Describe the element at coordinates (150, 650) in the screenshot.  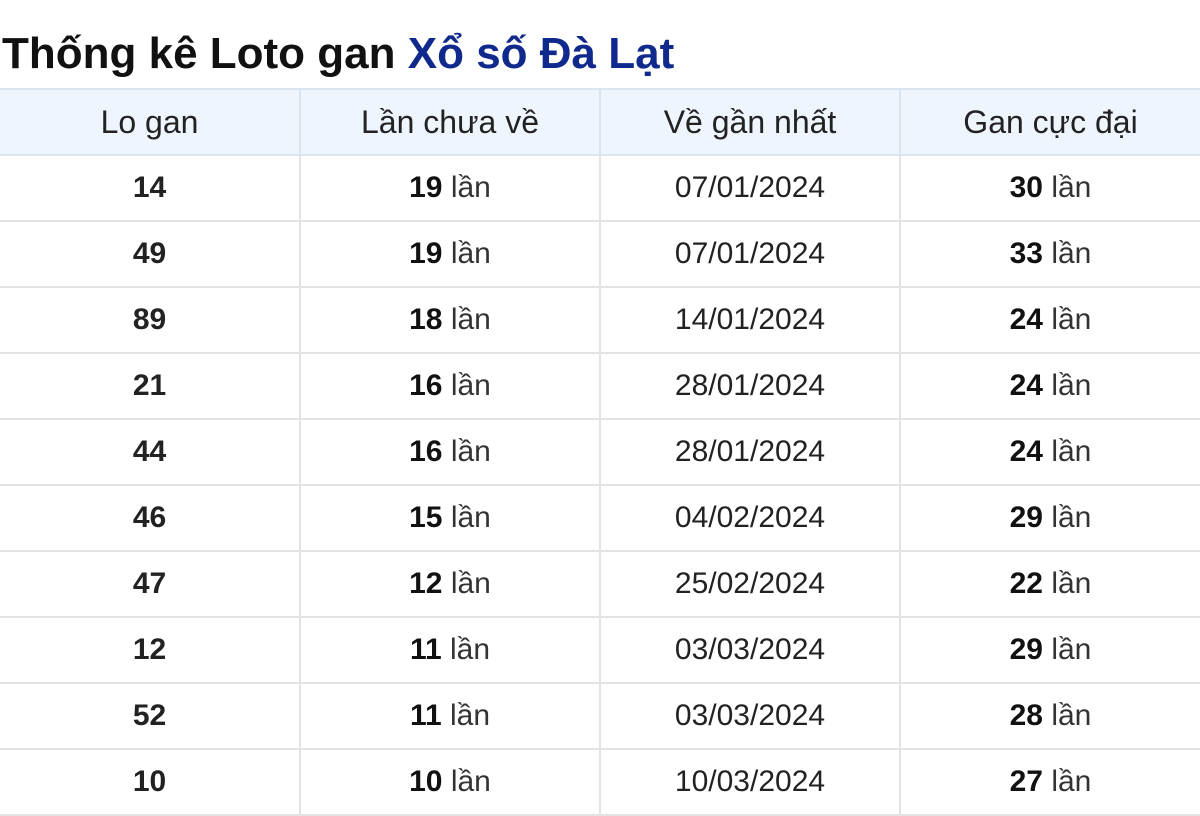
I see `cell-lo-gan: 12` at that location.